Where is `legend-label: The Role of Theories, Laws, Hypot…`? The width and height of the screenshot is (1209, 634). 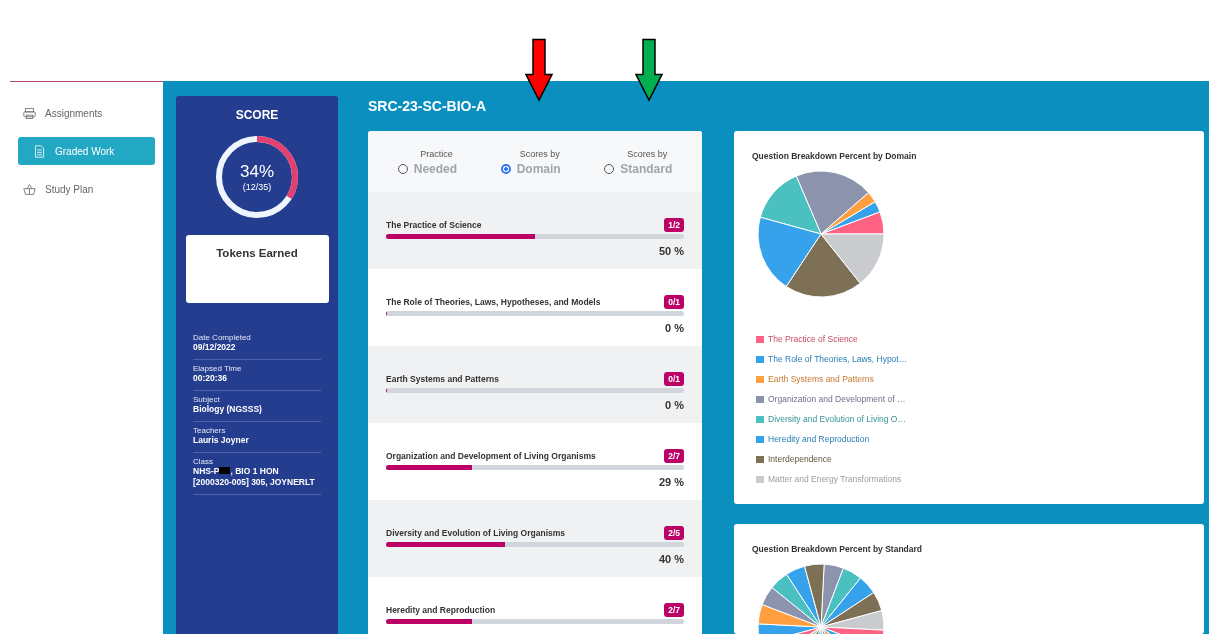 legend-label: The Role of Theories, Laws, Hypot… is located at coordinates (838, 359).